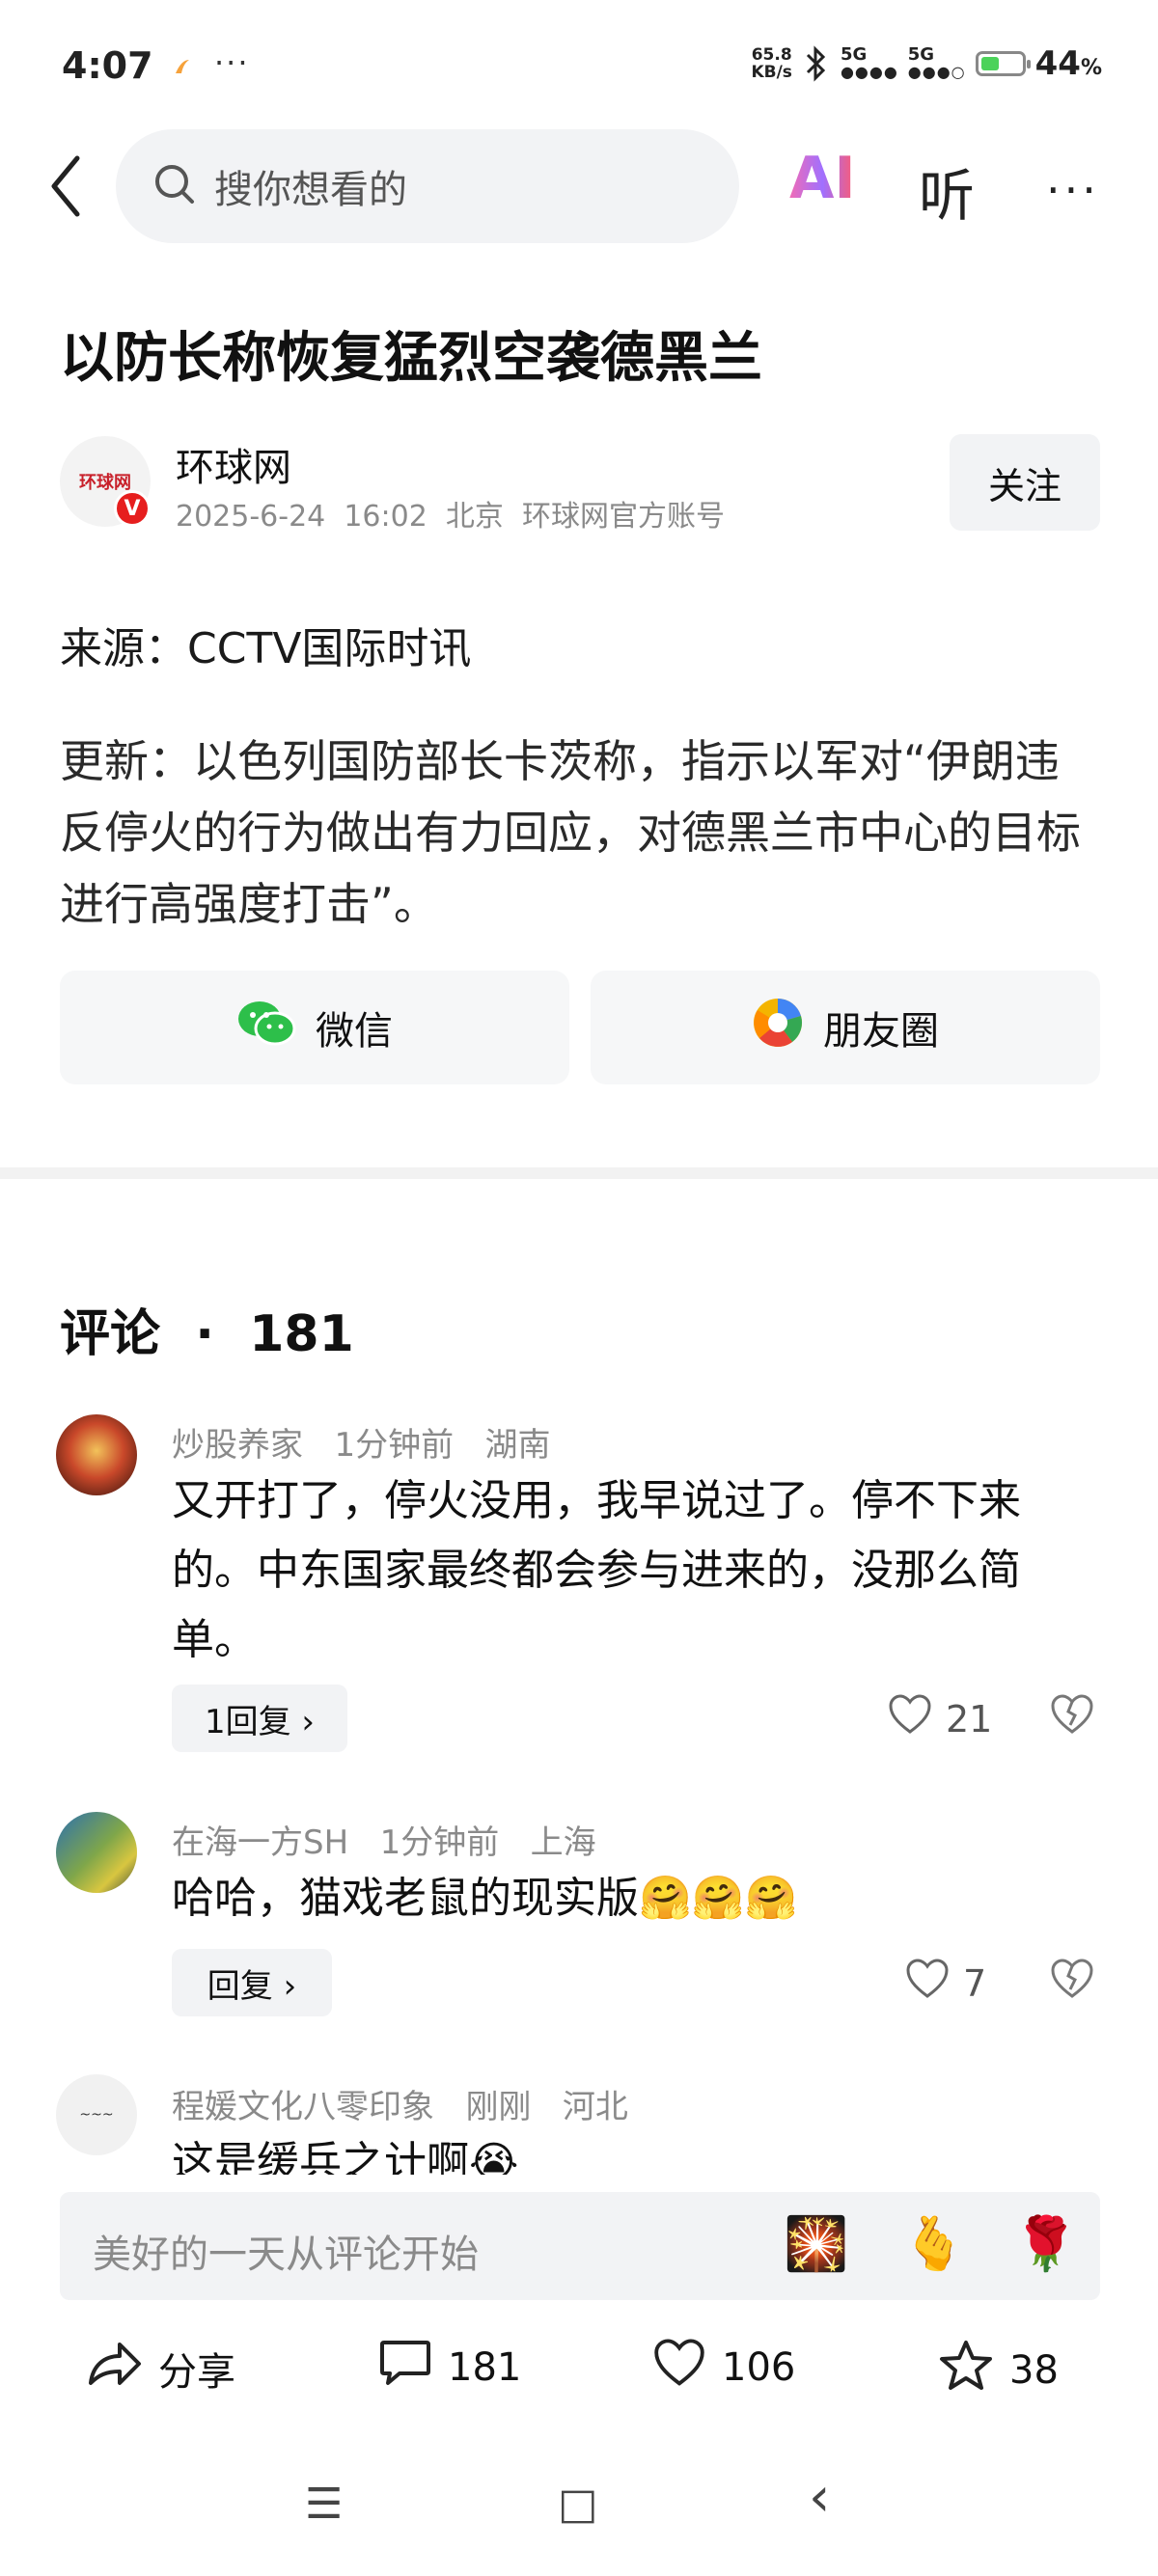  I want to click on share-moments-button: 朋友圈, so click(845, 1027).